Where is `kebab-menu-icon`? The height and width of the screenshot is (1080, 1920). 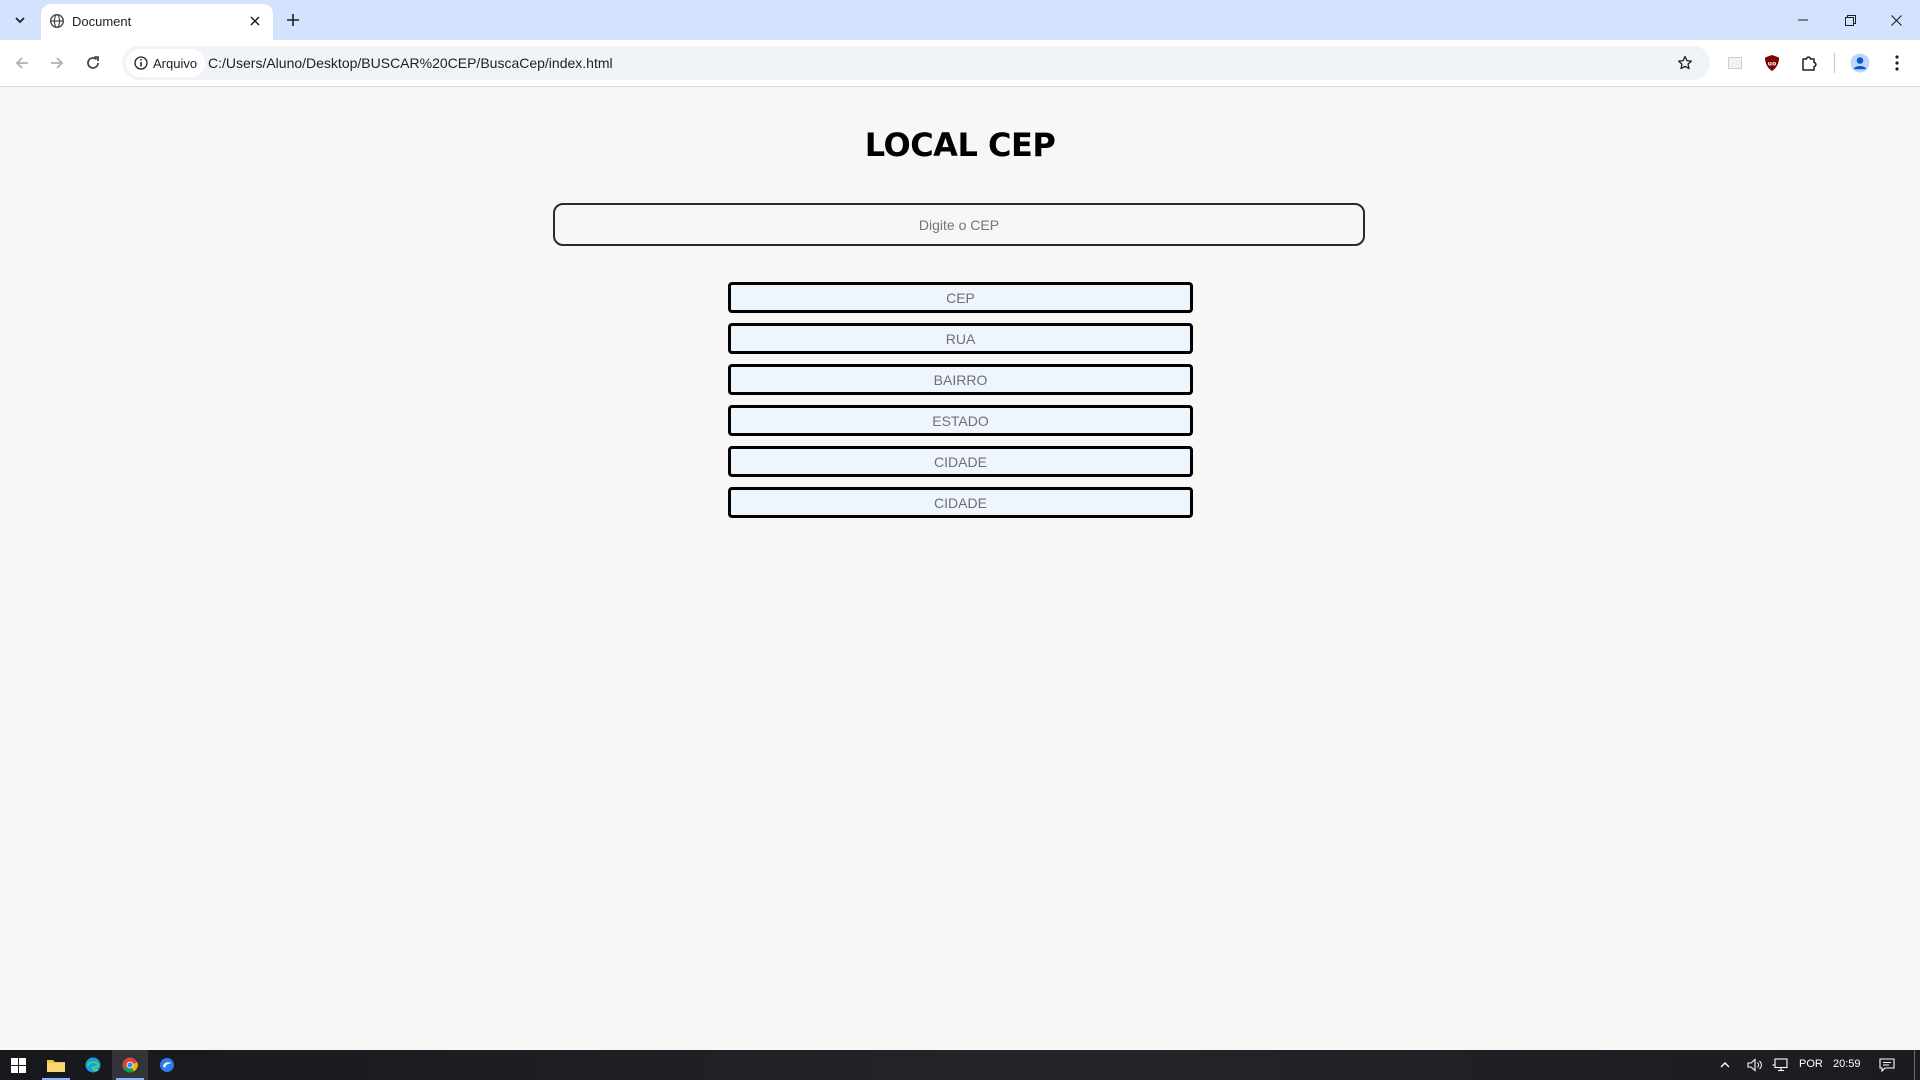
kebab-menu-icon is located at coordinates (1897, 63).